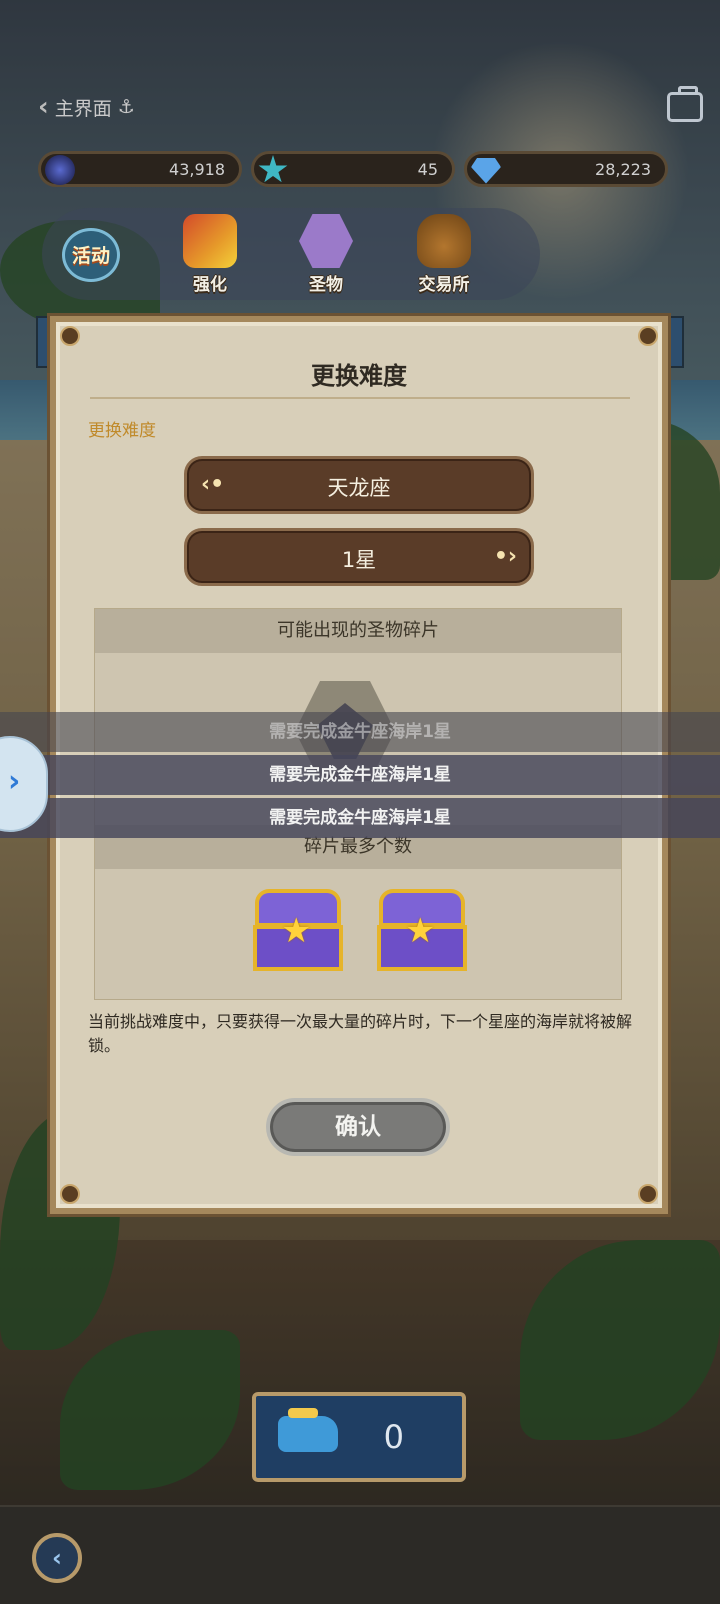 This screenshot has height=1604, width=720. I want to click on nav-item-label: 圣物, so click(326, 285).